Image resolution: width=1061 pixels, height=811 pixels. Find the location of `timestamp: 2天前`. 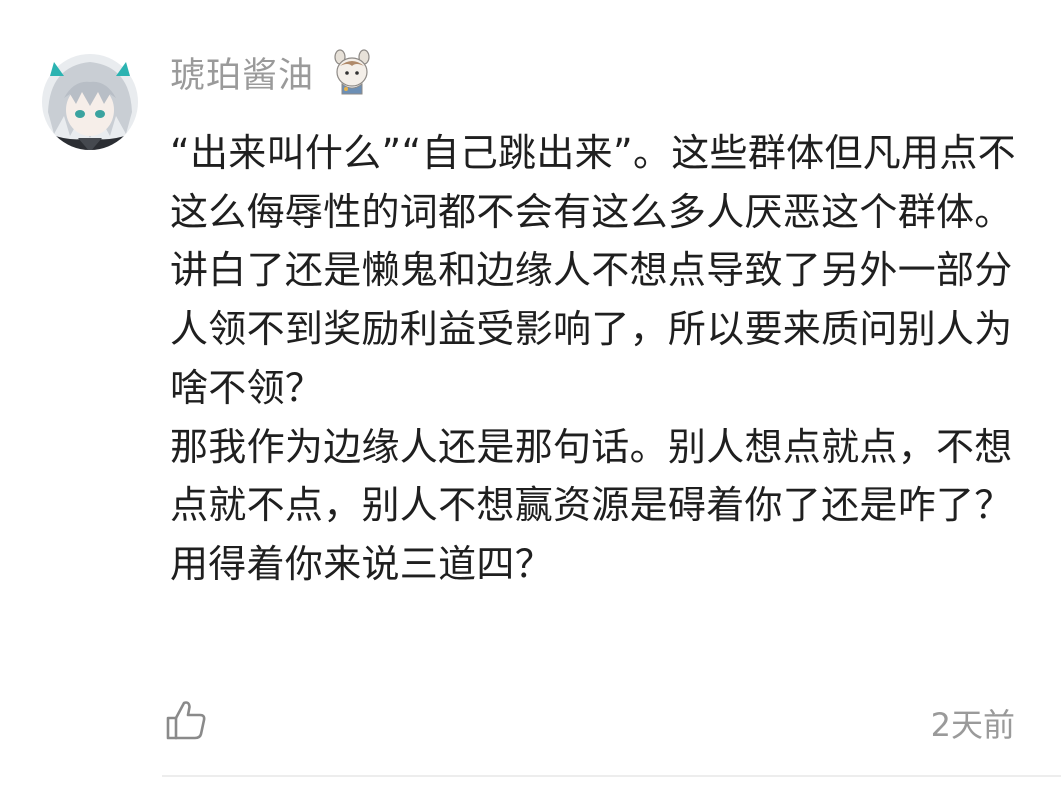

timestamp: 2天前 is located at coordinates (972, 725).